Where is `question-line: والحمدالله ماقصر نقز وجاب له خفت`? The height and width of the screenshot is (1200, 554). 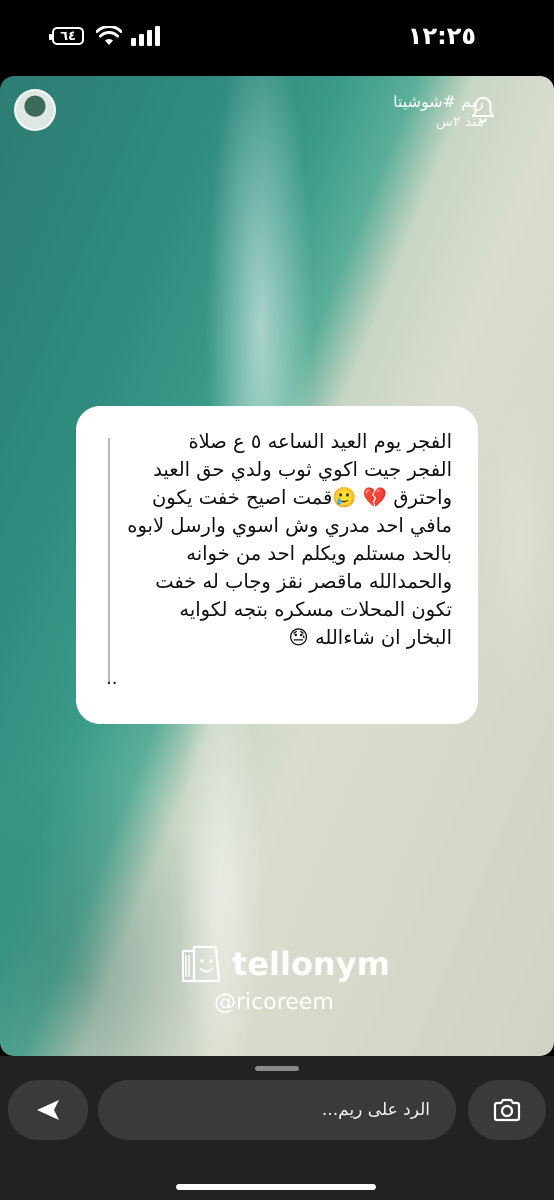 question-line: والحمدالله ماقصر نقز وجاب له خفت is located at coordinates (303, 581).